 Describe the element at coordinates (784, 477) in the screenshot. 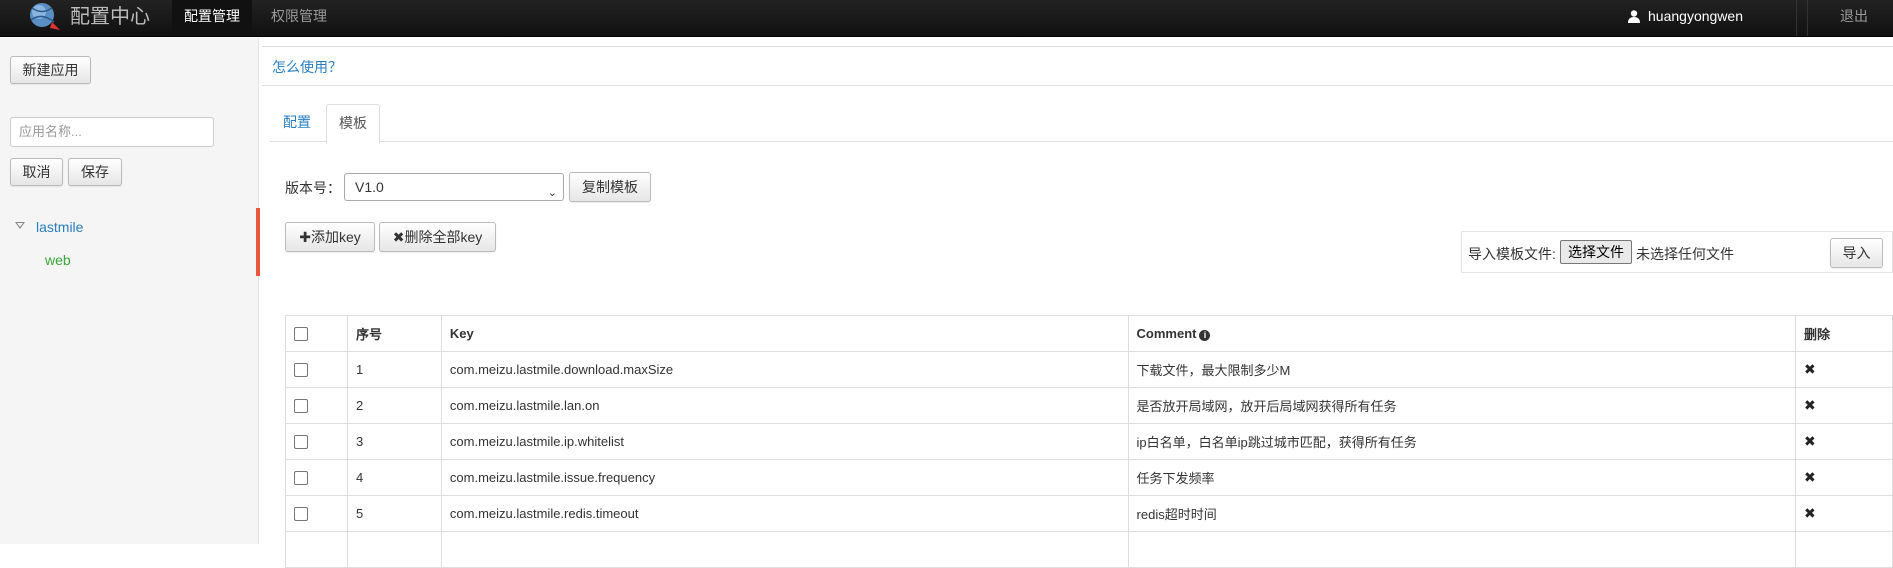

I see `row-key: com.meizu.lastmile.issue.frequency` at that location.